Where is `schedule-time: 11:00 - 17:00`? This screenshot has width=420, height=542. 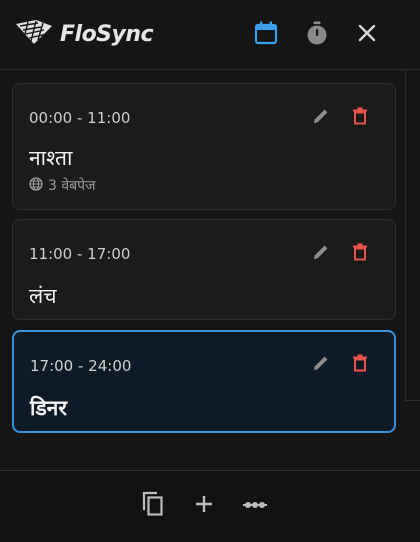 schedule-time: 11:00 - 17:00 is located at coordinates (80, 254).